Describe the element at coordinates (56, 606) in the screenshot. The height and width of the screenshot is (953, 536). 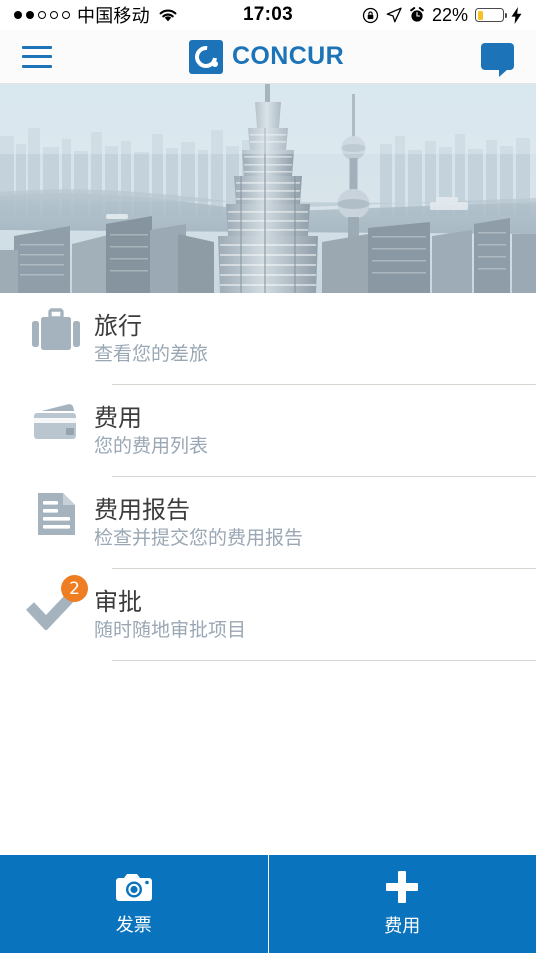
I see `checkmark-icon: 2` at that location.